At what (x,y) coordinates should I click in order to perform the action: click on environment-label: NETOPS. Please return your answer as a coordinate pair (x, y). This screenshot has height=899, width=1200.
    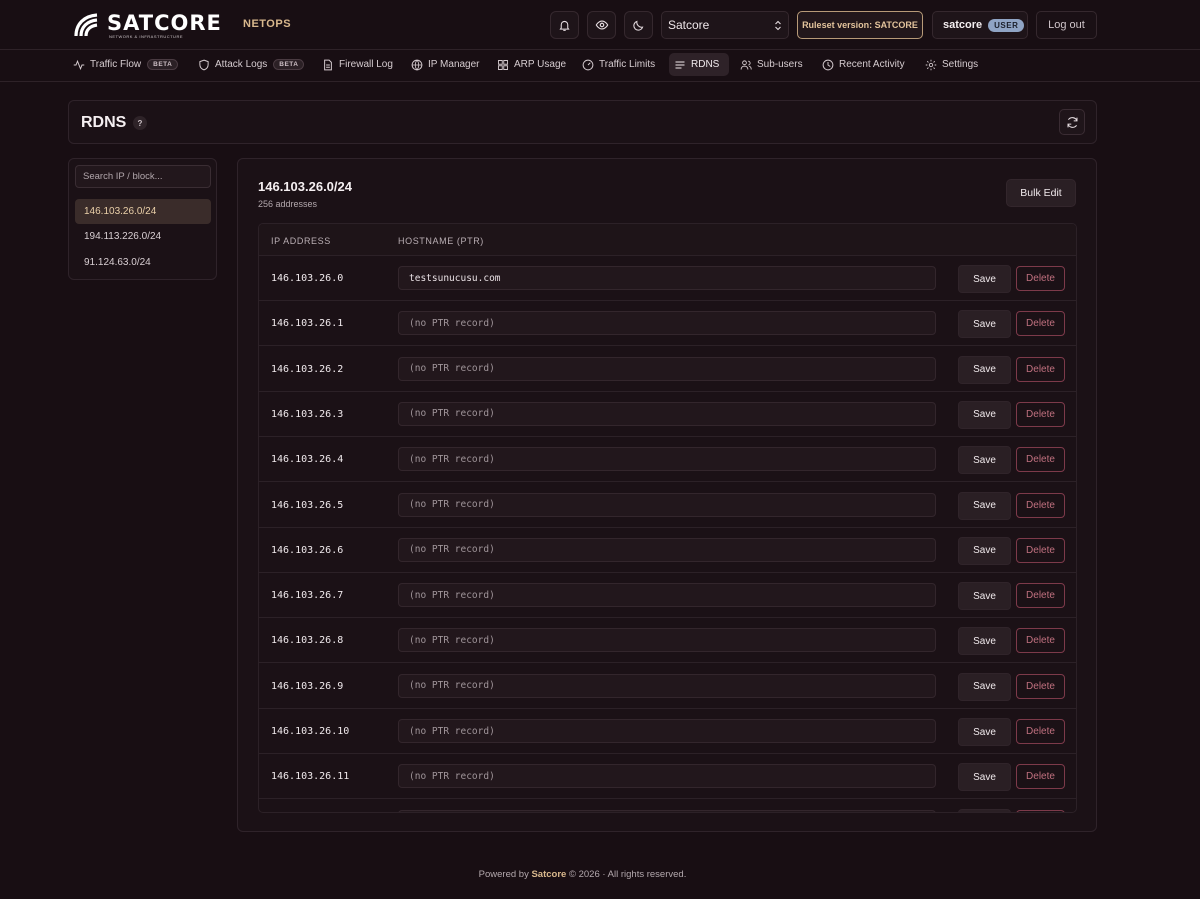
    Looking at the image, I should click on (267, 24).